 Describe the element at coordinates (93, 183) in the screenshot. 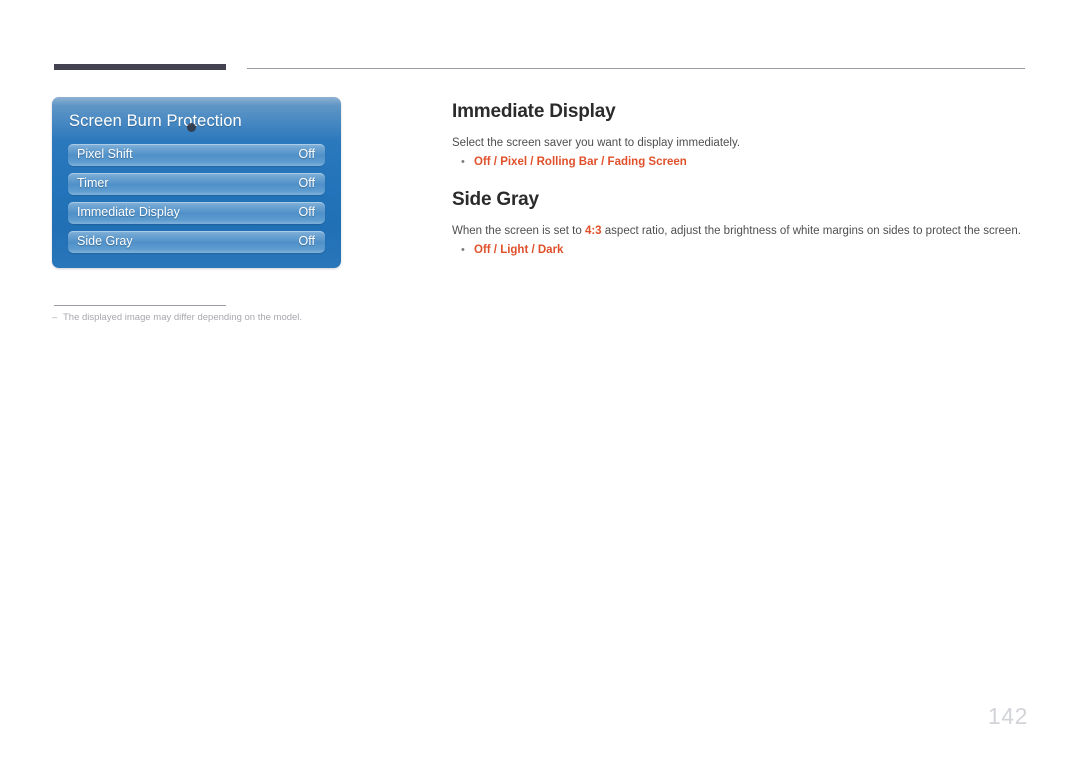

I see `osd-menu-item-label: Timer` at that location.